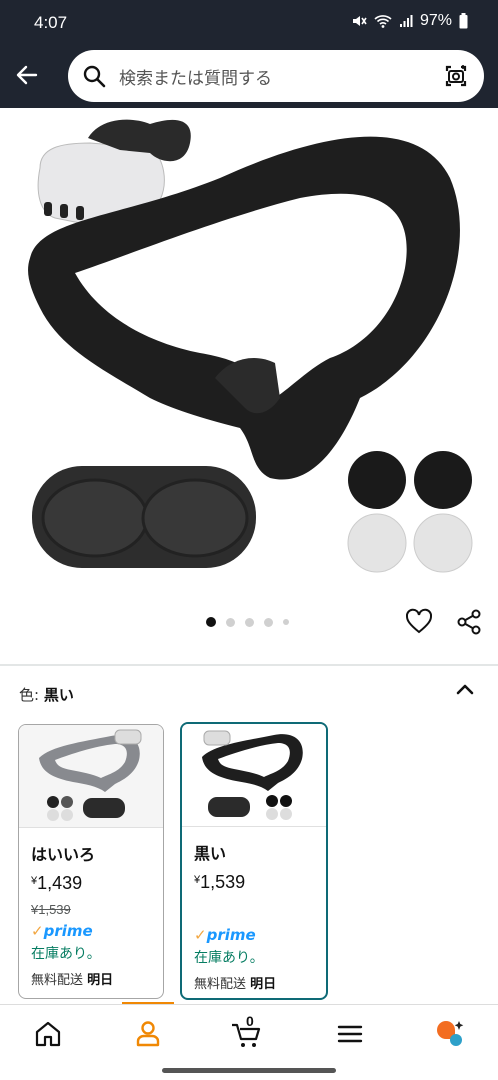  What do you see at coordinates (359, 21) in the screenshot?
I see `mute-icon` at bounding box center [359, 21].